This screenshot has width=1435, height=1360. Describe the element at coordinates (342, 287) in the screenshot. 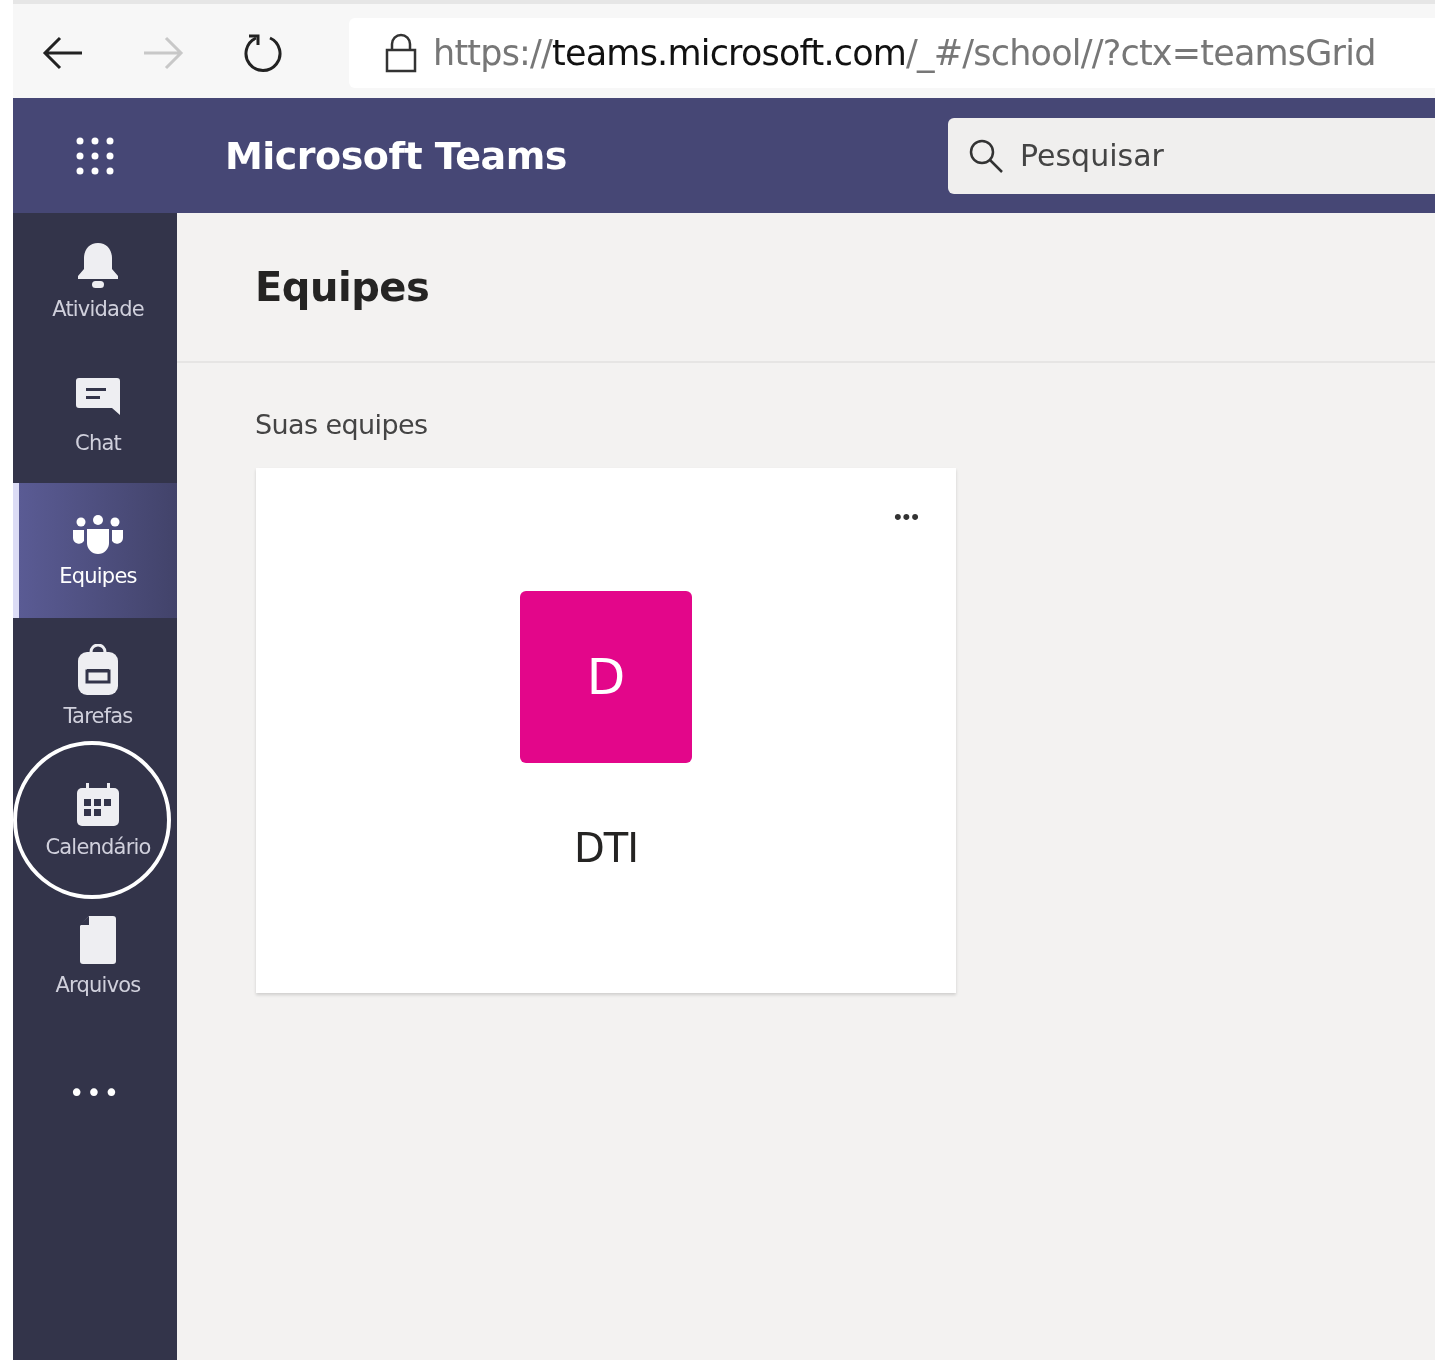

I see `page-title: Equipes` at that location.